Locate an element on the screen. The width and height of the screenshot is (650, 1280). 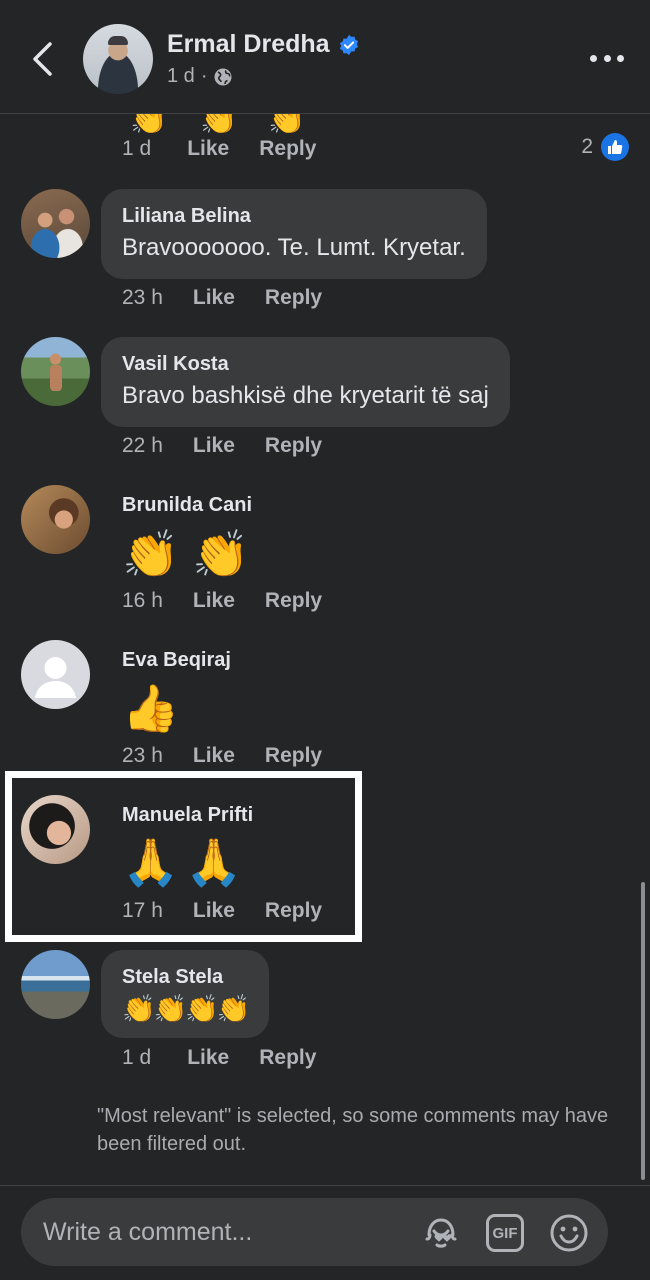
comment-time: 22 h is located at coordinates (142, 445).